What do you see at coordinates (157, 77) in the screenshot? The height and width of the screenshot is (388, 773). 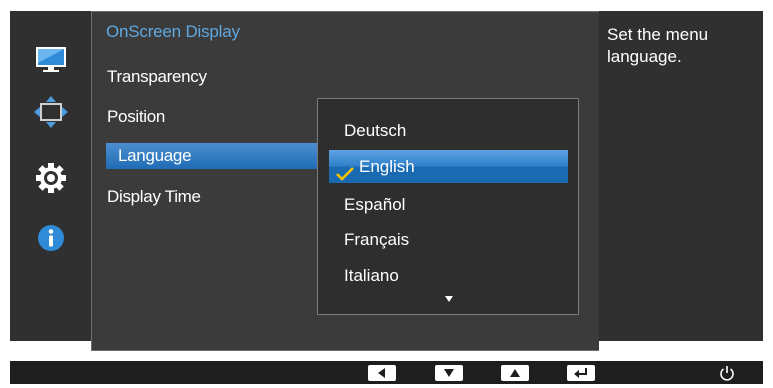 I see `menu-item-transparency: Transparency` at bounding box center [157, 77].